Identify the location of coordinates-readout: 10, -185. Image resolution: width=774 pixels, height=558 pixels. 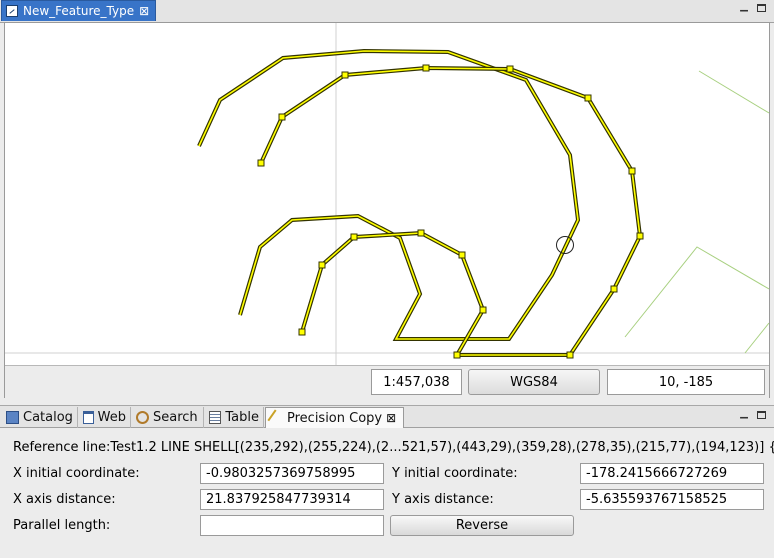
(686, 382).